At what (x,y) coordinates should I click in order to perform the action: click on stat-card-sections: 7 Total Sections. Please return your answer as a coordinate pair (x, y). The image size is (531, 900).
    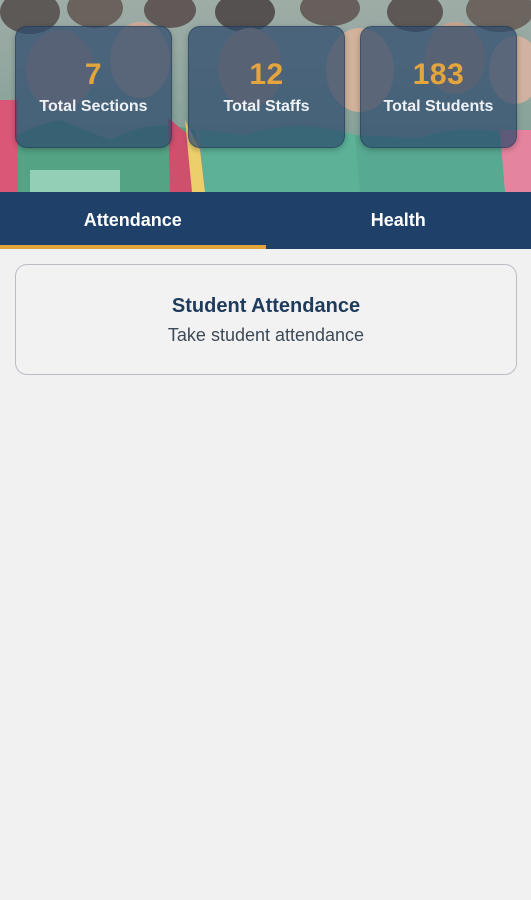
    Looking at the image, I should click on (93, 87).